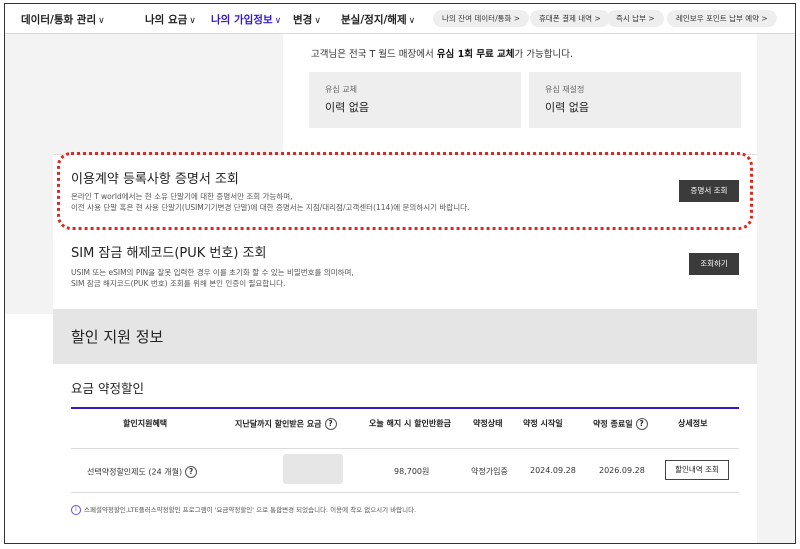 The height and width of the screenshot is (549, 800). What do you see at coordinates (166, 20) in the screenshot?
I see `nav-item-label: 나의 요금` at bounding box center [166, 20].